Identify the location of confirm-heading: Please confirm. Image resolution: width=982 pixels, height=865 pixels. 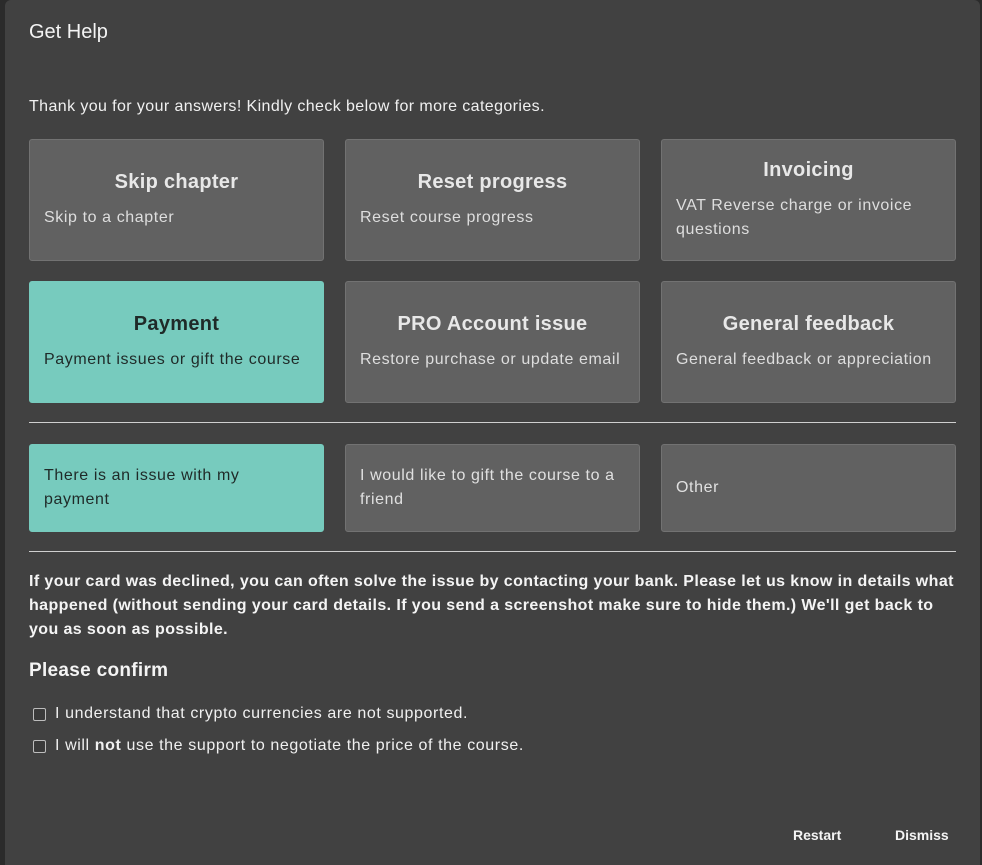
(99, 670).